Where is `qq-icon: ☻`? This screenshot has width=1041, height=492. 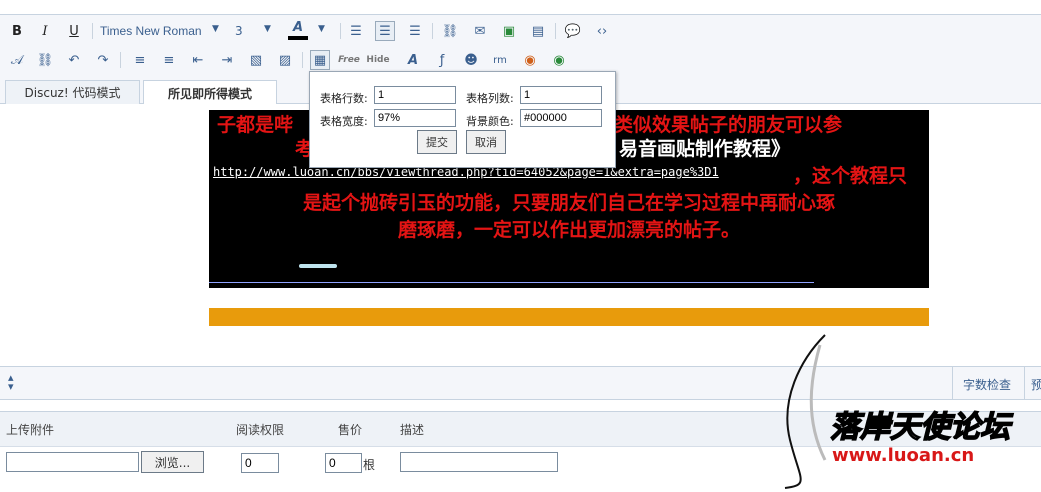 qq-icon: ☻ is located at coordinates (471, 60).